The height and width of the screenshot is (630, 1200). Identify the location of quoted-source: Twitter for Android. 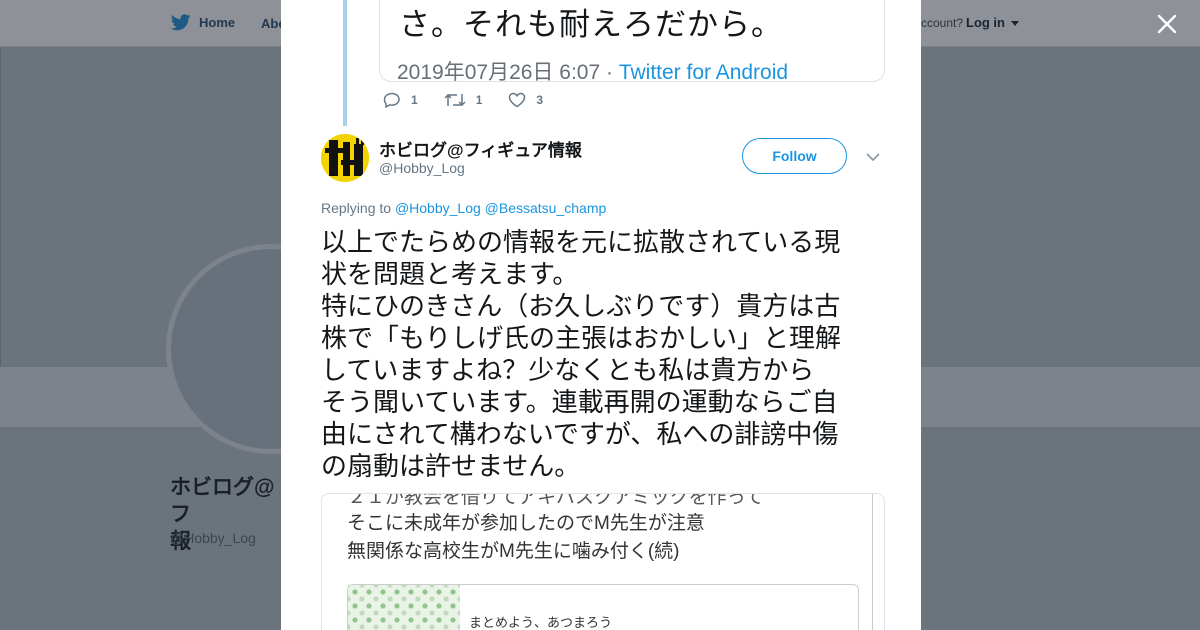
(703, 72).